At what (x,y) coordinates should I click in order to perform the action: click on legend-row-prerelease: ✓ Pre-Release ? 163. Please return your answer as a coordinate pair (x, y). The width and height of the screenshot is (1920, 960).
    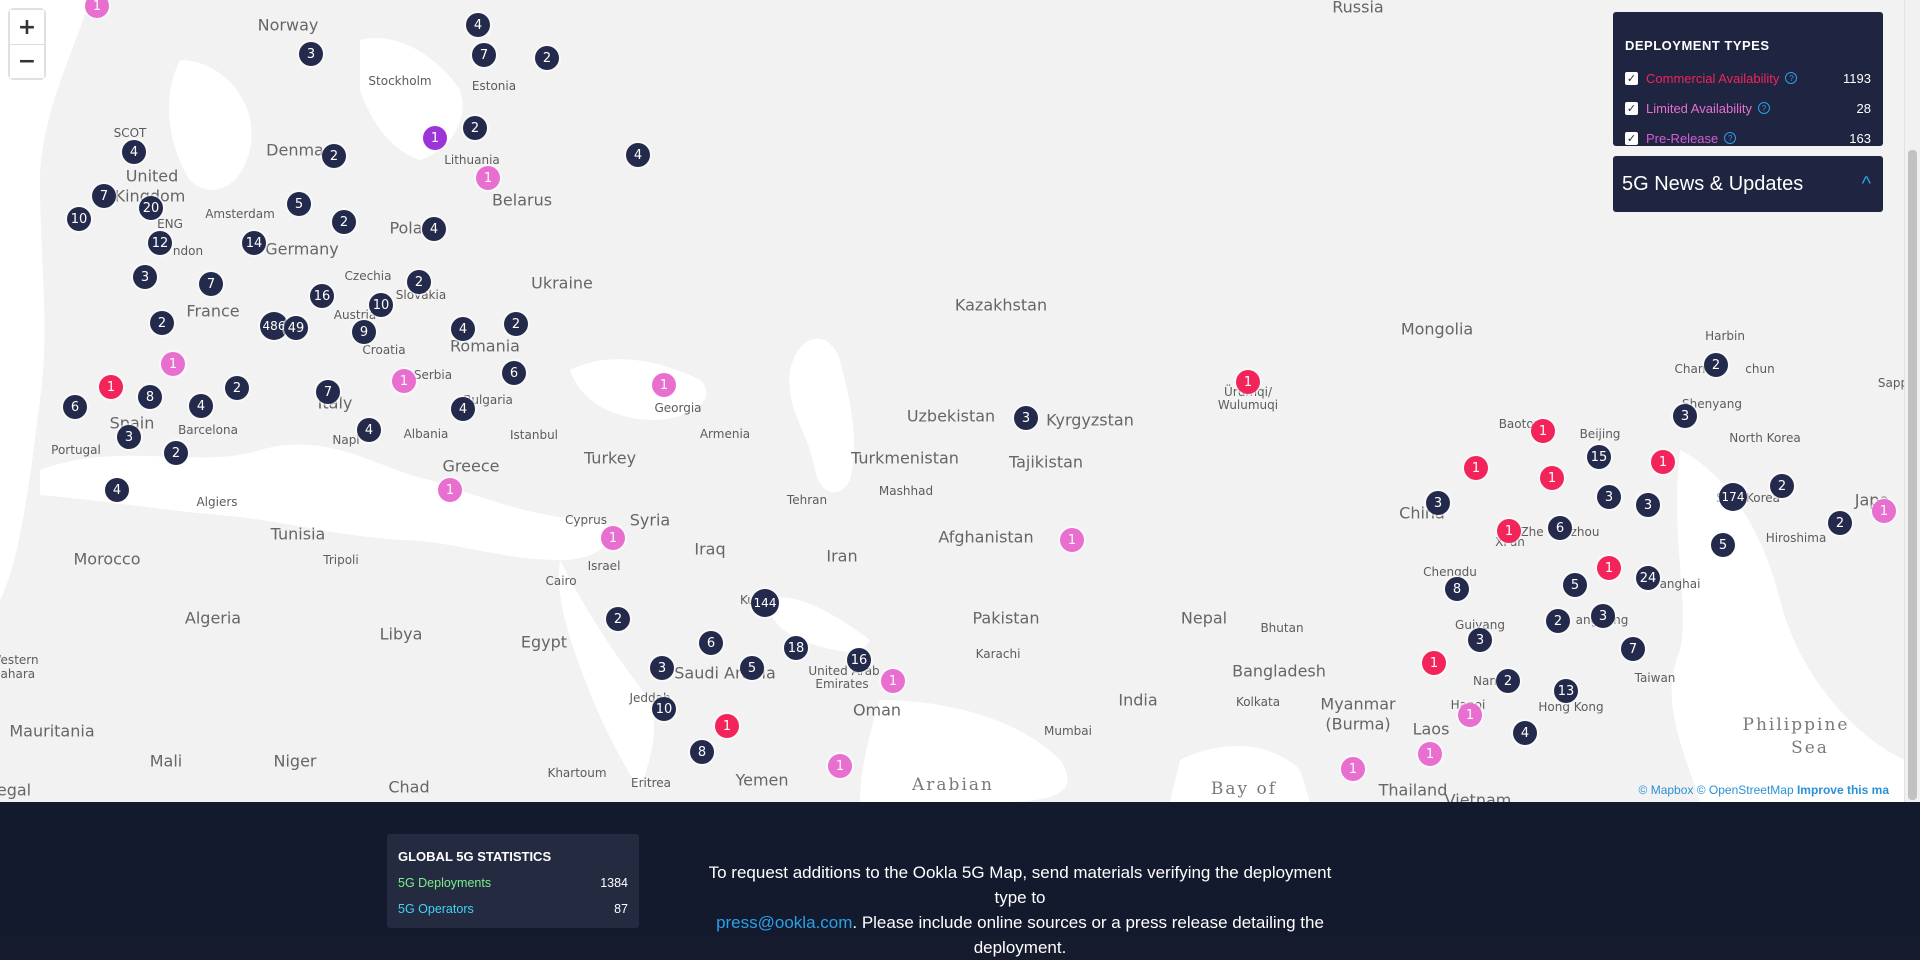
    Looking at the image, I should click on (1748, 138).